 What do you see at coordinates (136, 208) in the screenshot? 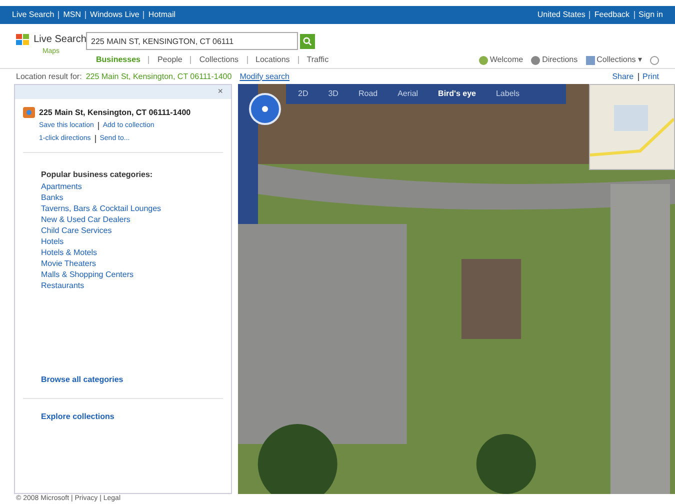
I see `category-link: Taverns, Bars & Cocktail Lounges` at bounding box center [136, 208].